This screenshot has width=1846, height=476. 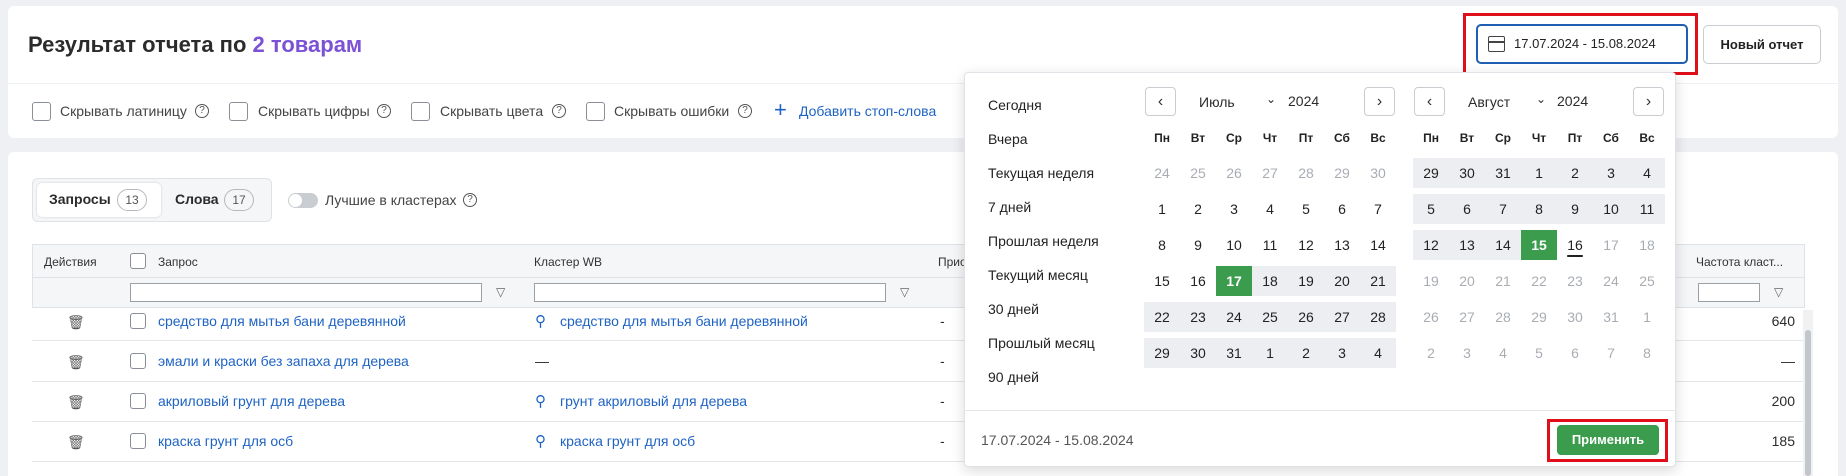 What do you see at coordinates (1729, 292) in the screenshot?
I see `freq-filter-input` at bounding box center [1729, 292].